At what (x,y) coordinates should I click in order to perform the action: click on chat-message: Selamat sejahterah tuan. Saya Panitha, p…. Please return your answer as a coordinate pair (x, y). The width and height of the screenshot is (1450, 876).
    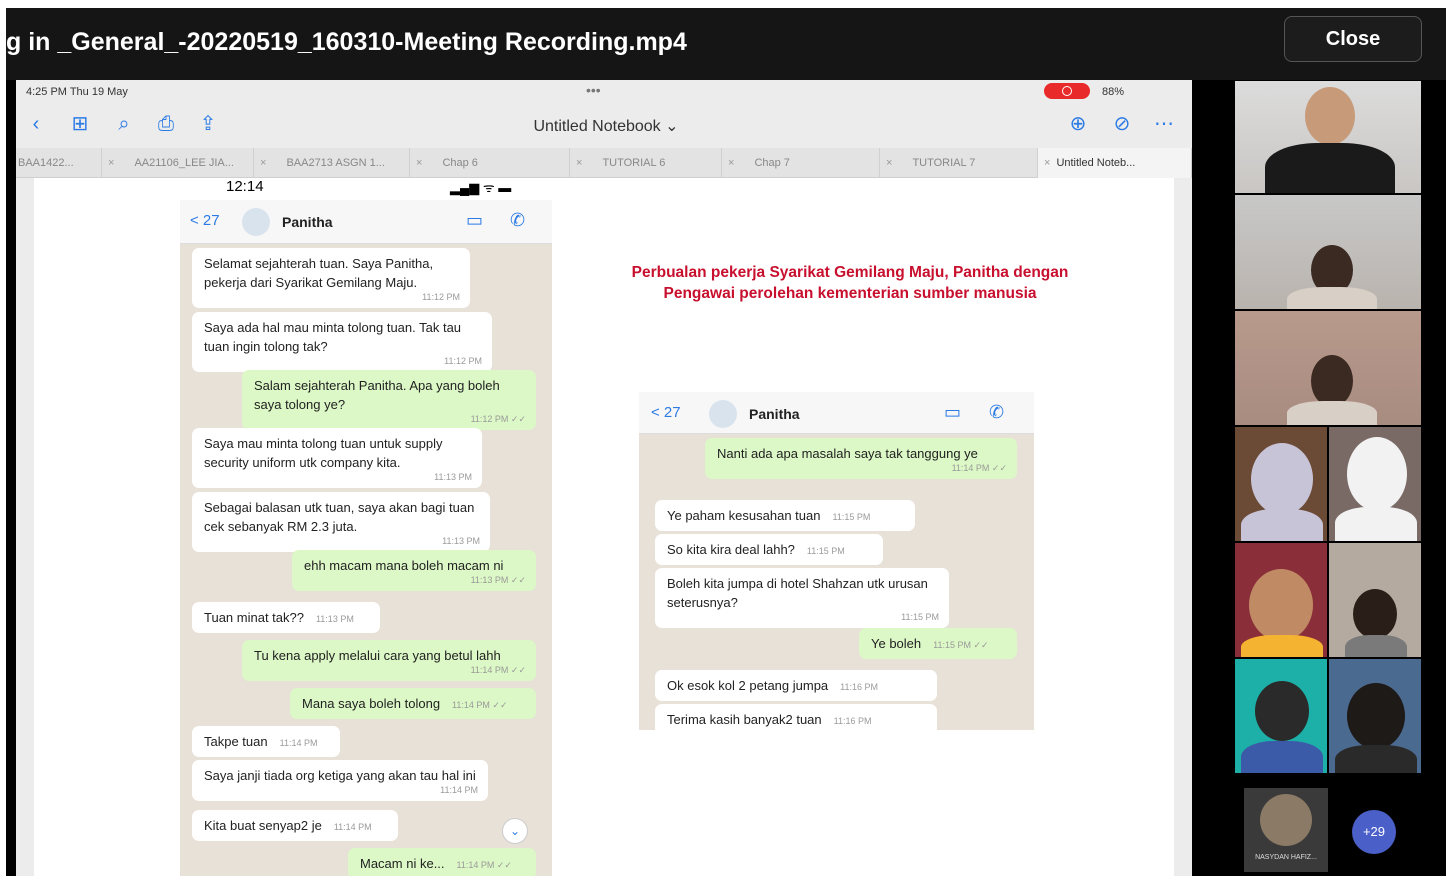
    Looking at the image, I should click on (331, 278).